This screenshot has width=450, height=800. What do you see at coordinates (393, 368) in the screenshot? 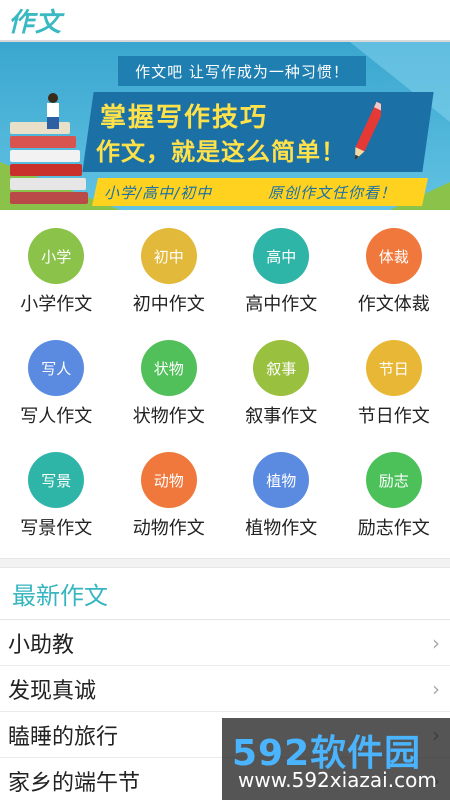
I see `category-icon: 节日` at bounding box center [393, 368].